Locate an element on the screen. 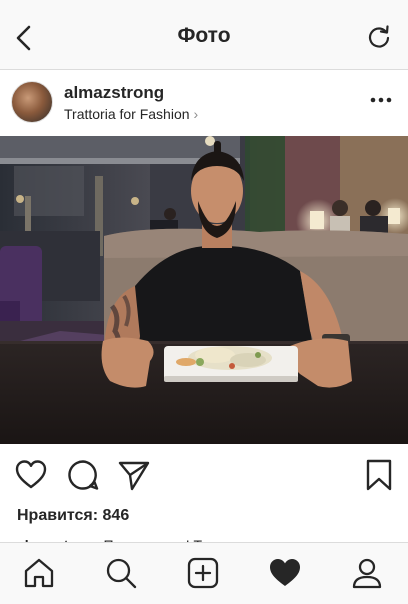 The height and width of the screenshot is (604, 408). home-icon is located at coordinates (39, 573).